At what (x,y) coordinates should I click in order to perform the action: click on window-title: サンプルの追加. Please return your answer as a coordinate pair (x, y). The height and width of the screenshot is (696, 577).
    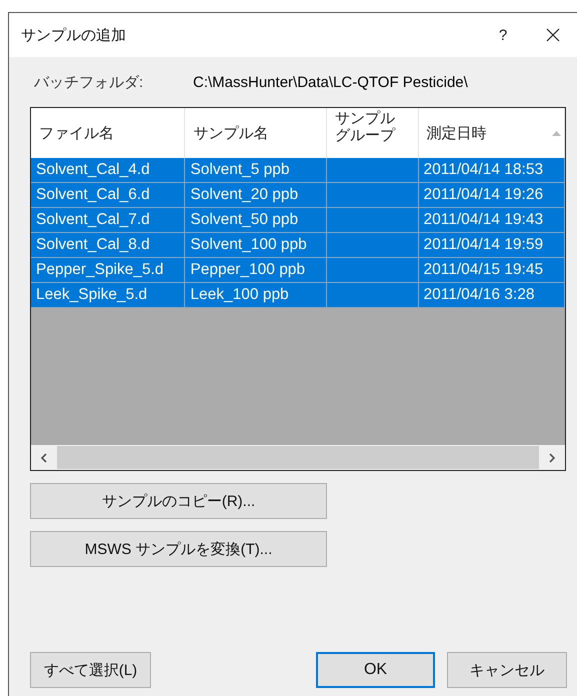
    Looking at the image, I should click on (74, 35).